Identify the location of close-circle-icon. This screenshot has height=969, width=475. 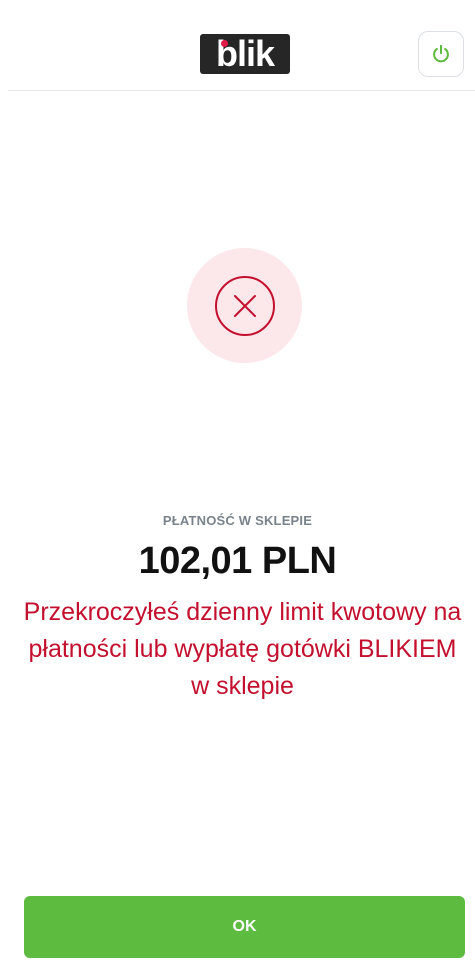
(244, 305).